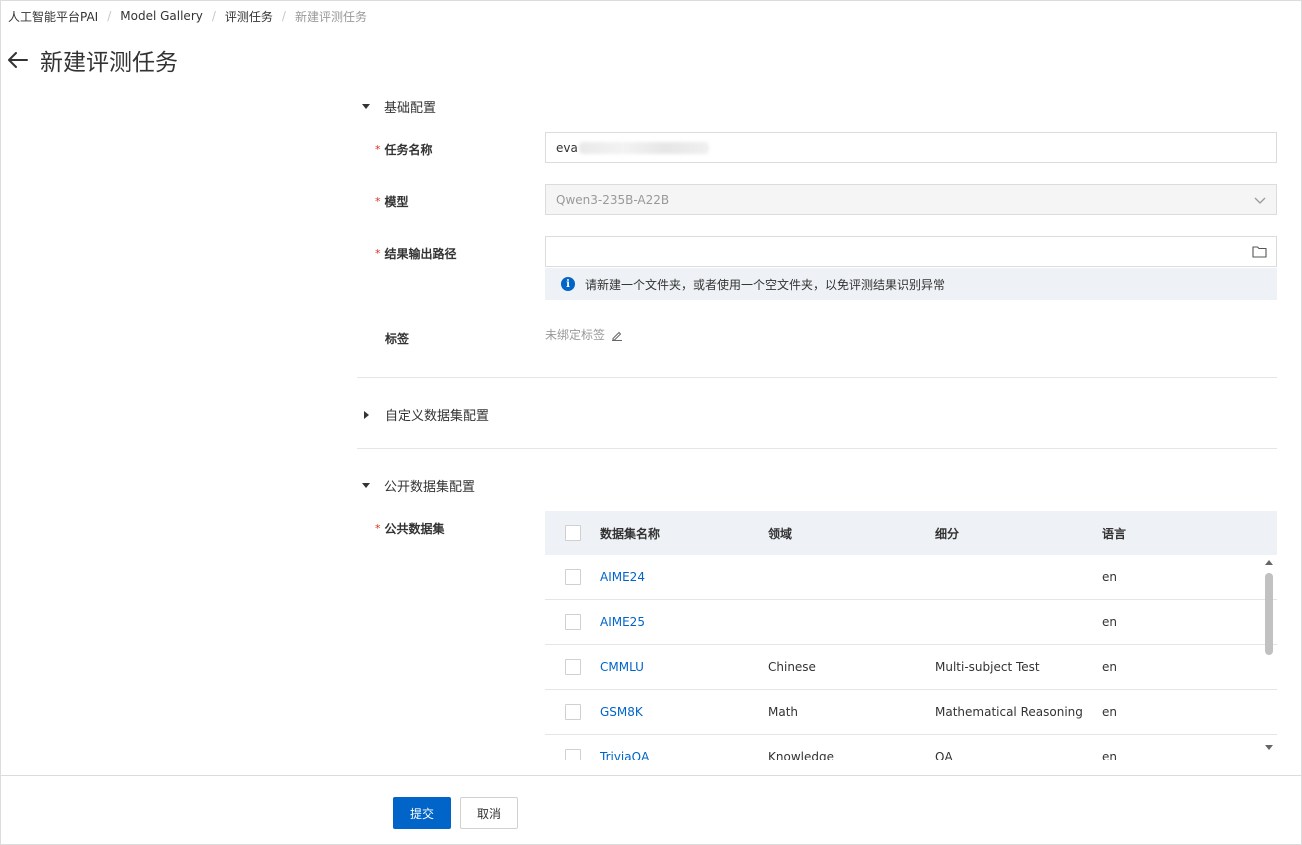 The image size is (1302, 845). I want to click on public-dataset-label: * 公共数据集, so click(410, 528).